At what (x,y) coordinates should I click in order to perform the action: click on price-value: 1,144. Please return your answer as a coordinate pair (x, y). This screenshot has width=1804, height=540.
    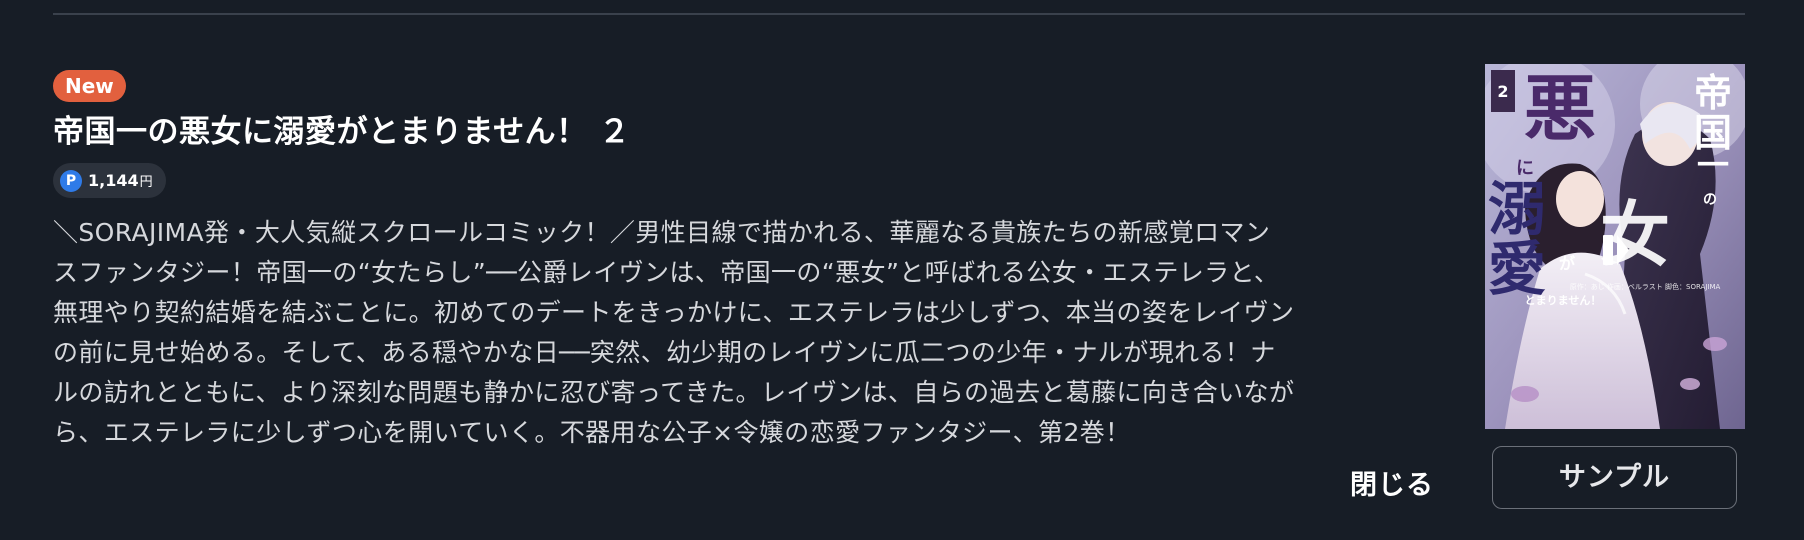
    Looking at the image, I should click on (113, 180).